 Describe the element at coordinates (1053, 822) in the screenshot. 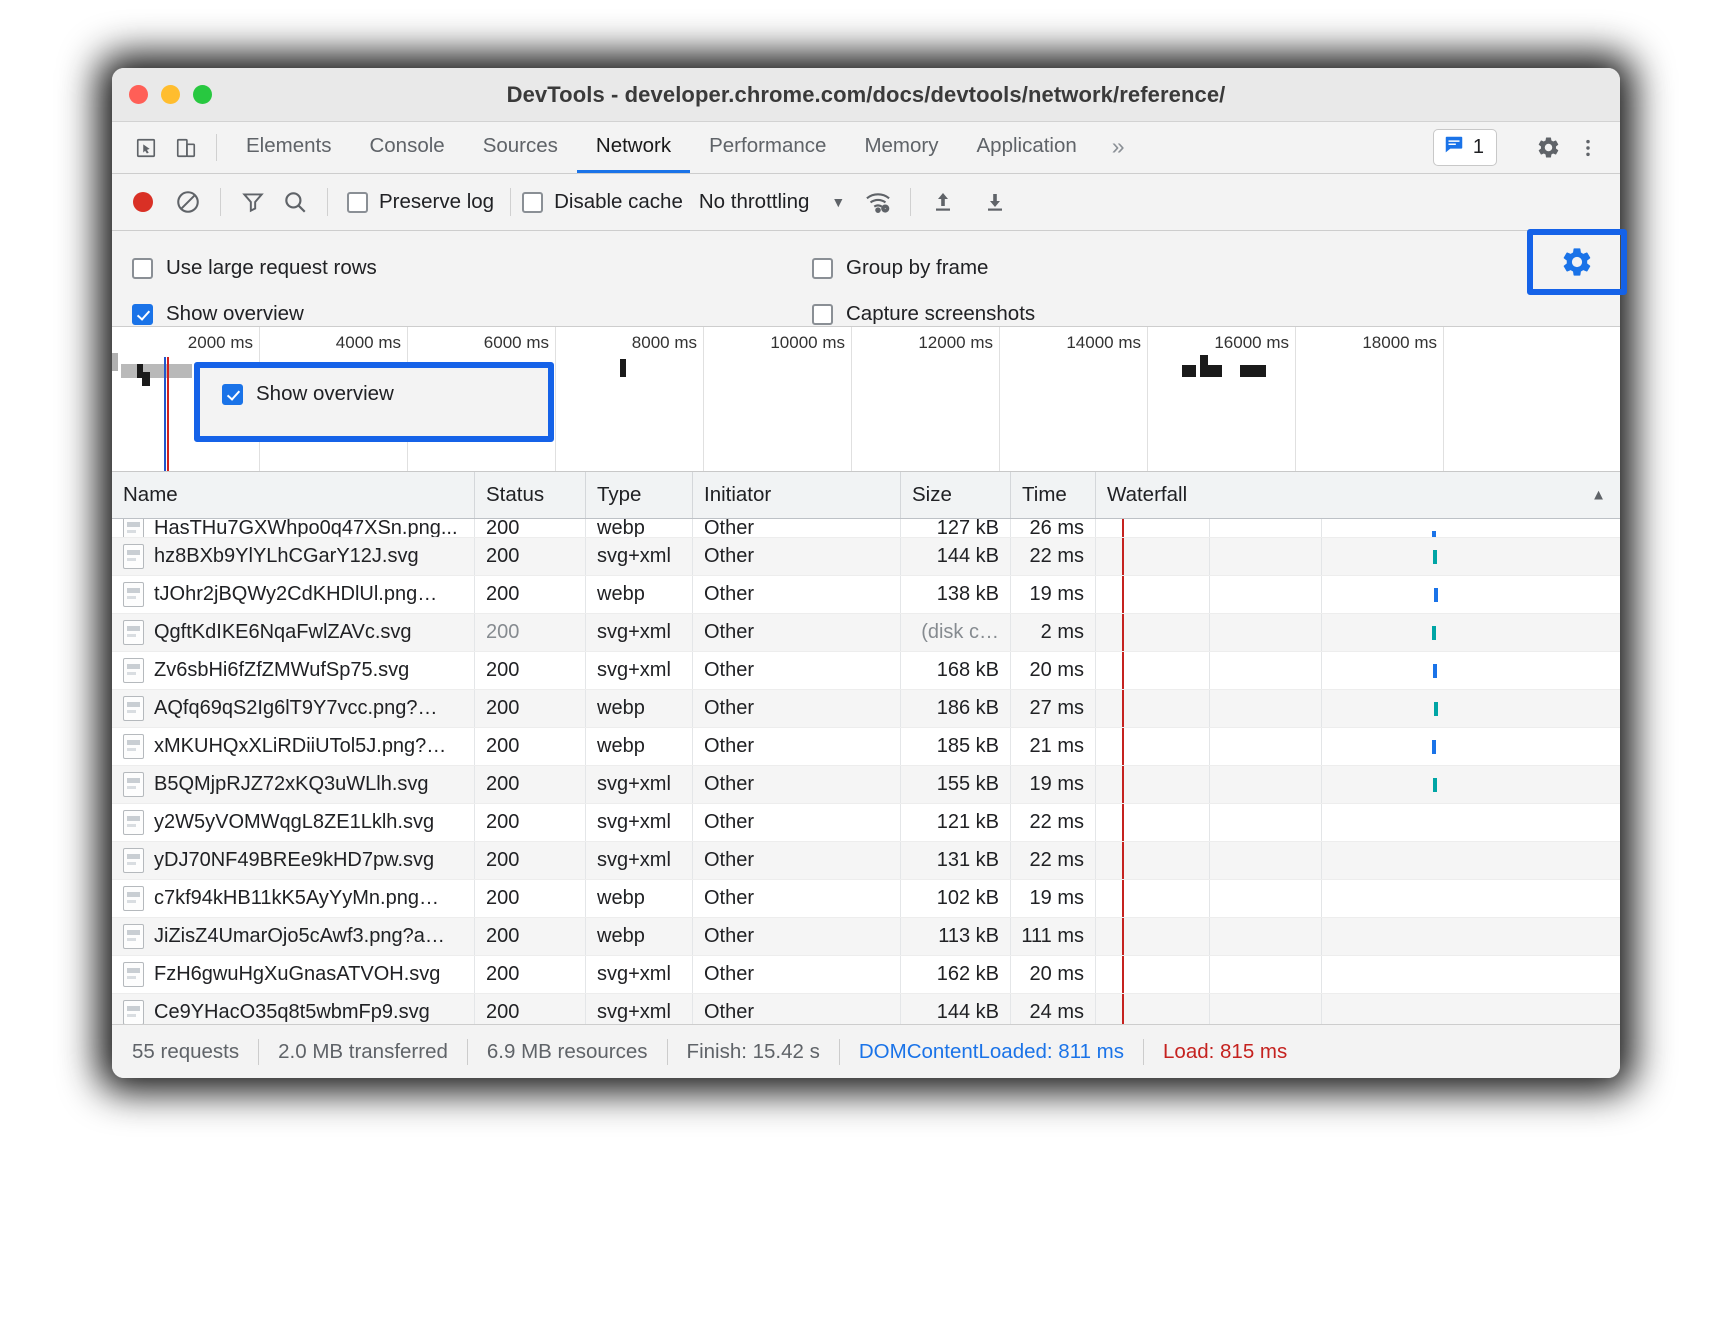

I see `cell-time: 22 ms` at that location.